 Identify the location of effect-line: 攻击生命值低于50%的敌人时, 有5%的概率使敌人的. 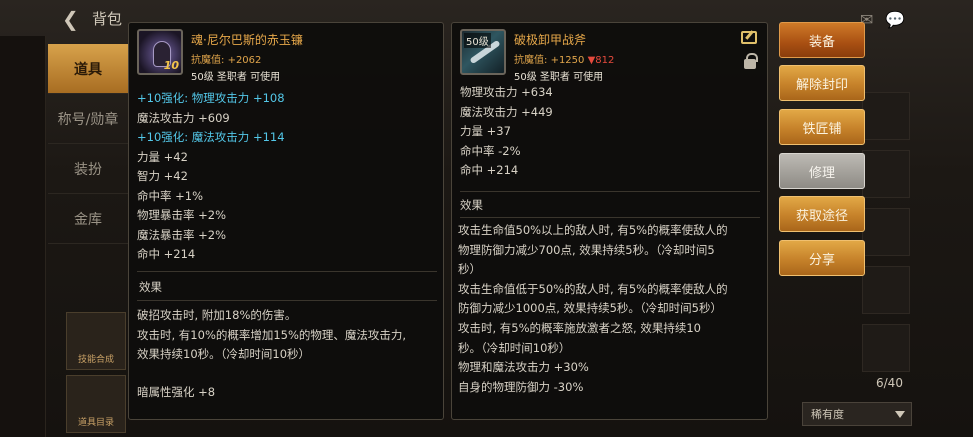
(593, 288).